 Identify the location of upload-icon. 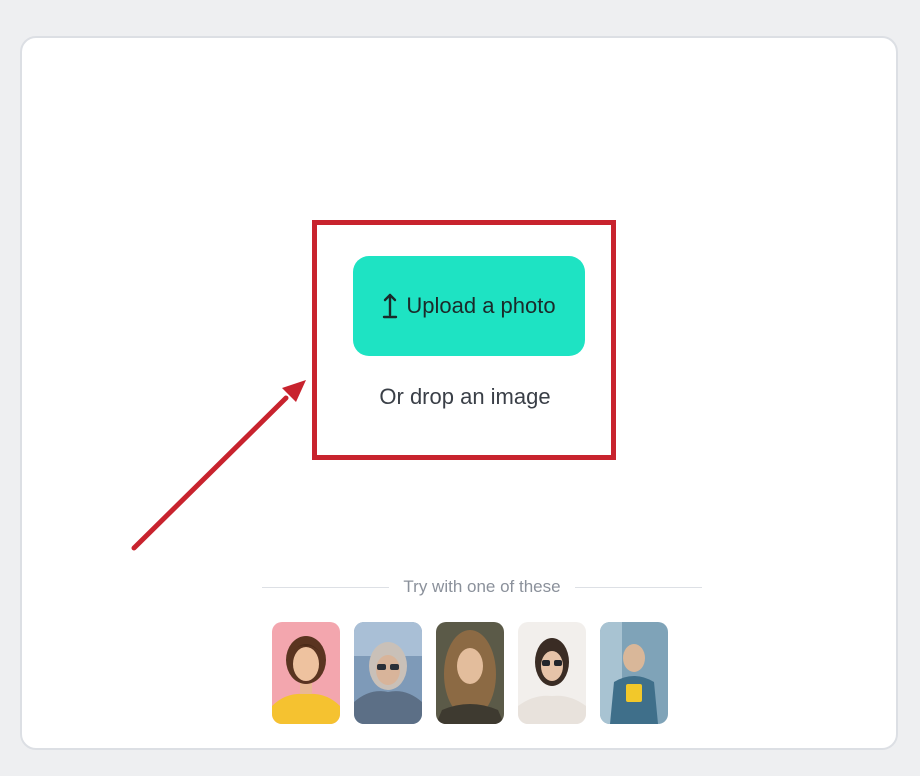
(390, 306).